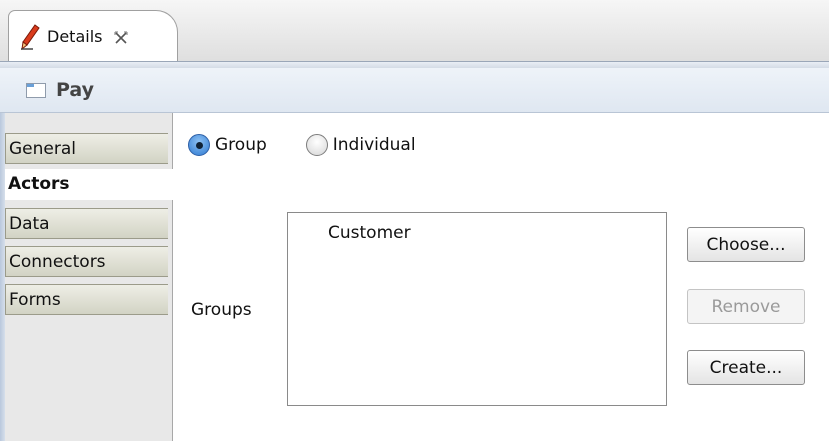 This screenshot has width=829, height=441. What do you see at coordinates (302, 145) in the screenshot?
I see `actor-type-radio-group: Group Individual` at bounding box center [302, 145].